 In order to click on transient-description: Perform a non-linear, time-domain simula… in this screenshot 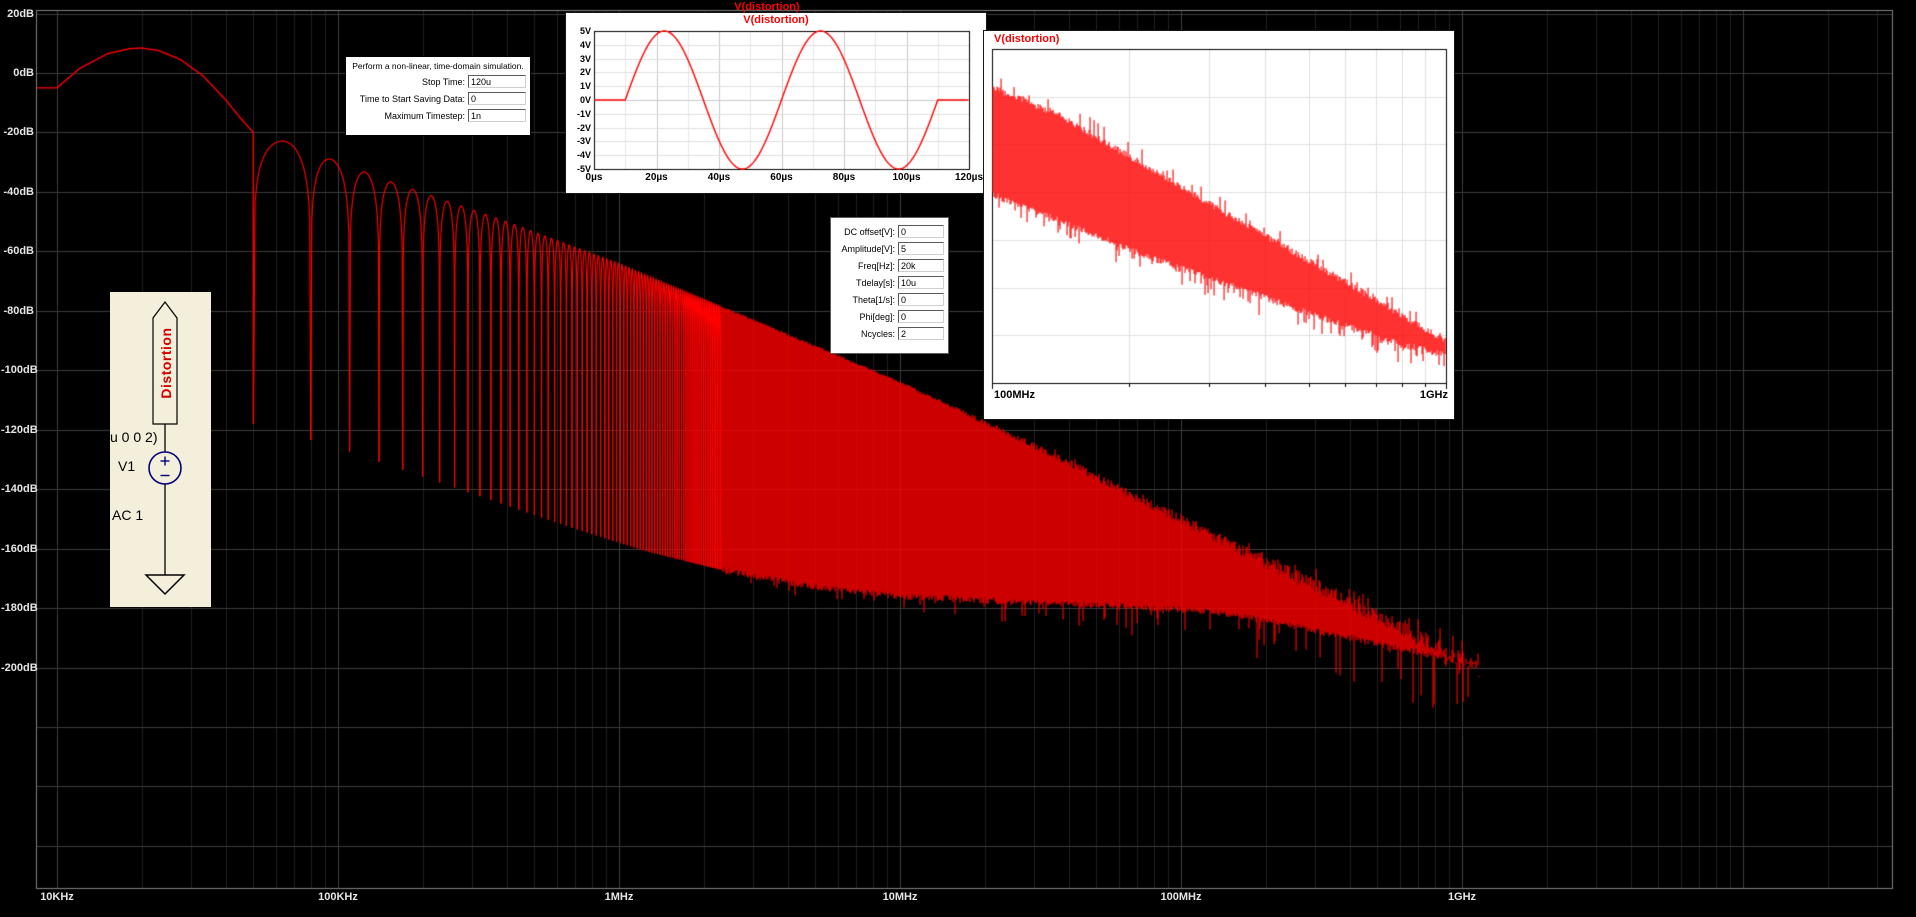, I will do `click(438, 66)`.